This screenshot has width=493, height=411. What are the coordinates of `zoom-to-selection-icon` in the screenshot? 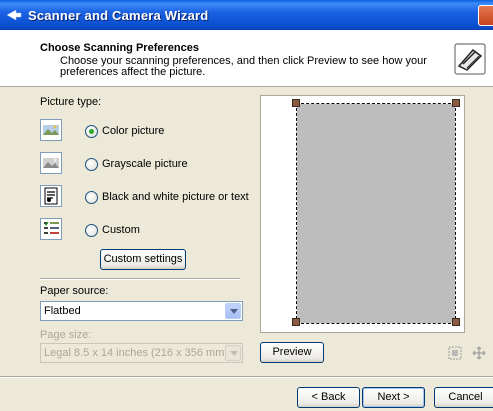 It's located at (455, 353).